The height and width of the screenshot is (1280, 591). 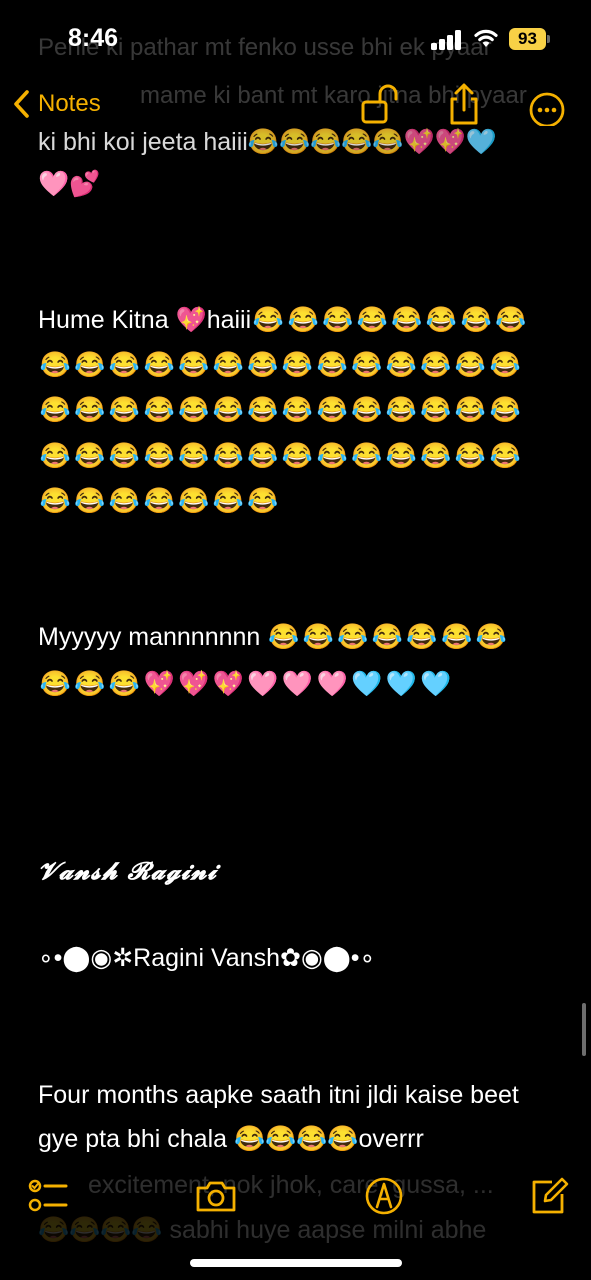 What do you see at coordinates (48, 1196) in the screenshot?
I see `checklist-icon` at bounding box center [48, 1196].